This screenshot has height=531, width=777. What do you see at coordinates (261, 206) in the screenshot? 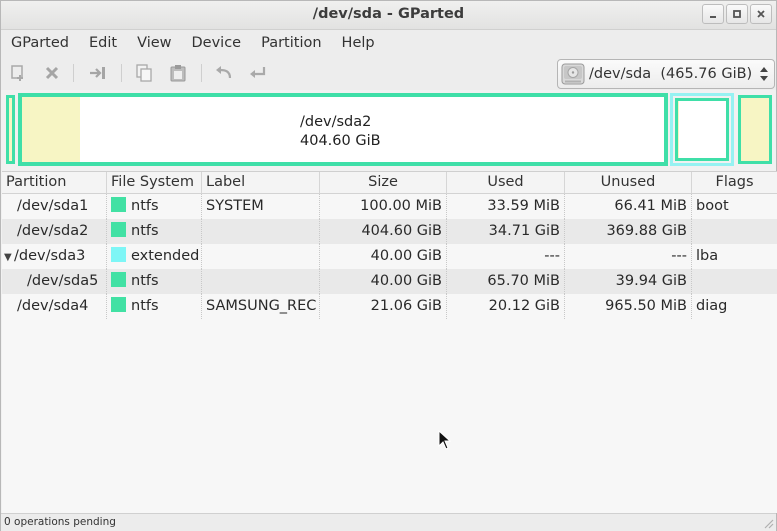
I see `cell-label: SYSTEM` at bounding box center [261, 206].